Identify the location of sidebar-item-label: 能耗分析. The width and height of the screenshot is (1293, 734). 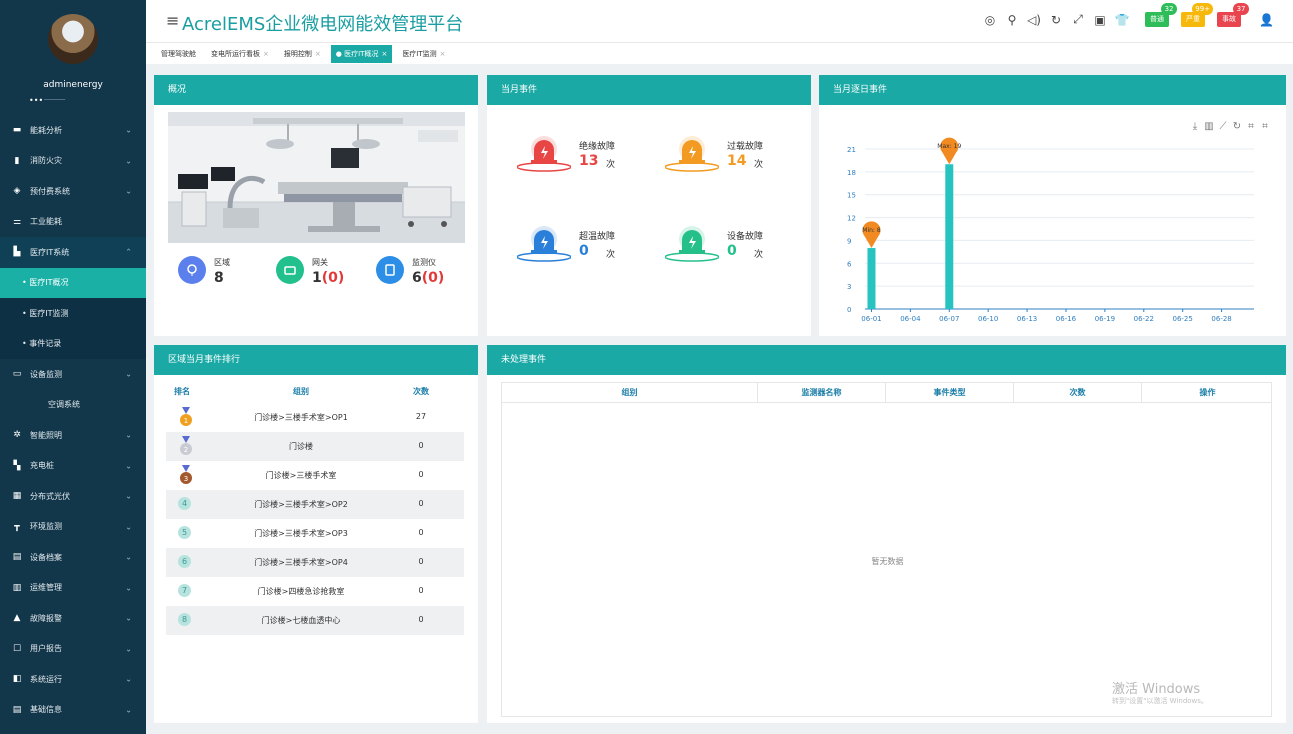
(46, 130).